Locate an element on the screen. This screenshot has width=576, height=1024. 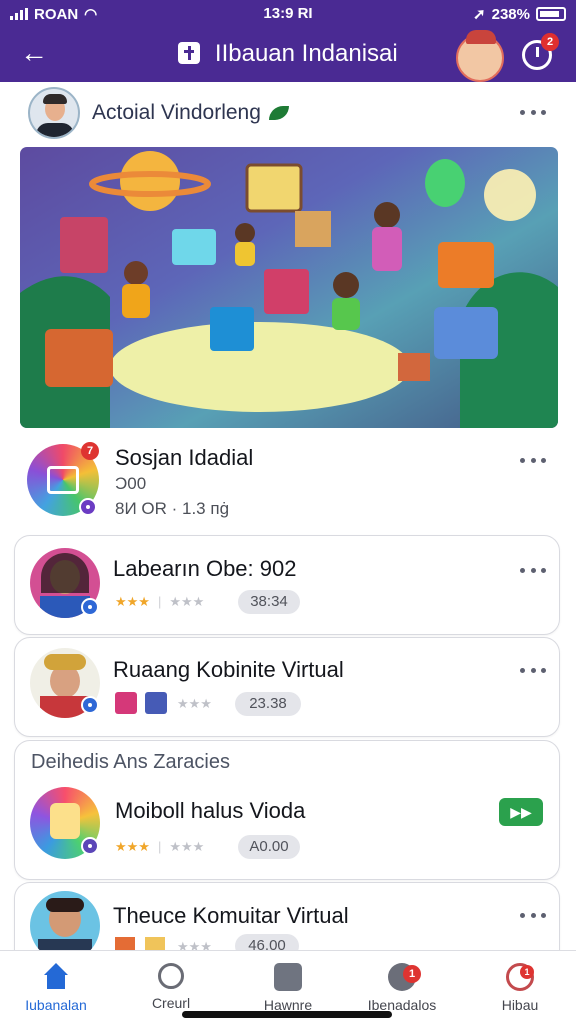
tab-create: Creurl is located at coordinates (171, 987).